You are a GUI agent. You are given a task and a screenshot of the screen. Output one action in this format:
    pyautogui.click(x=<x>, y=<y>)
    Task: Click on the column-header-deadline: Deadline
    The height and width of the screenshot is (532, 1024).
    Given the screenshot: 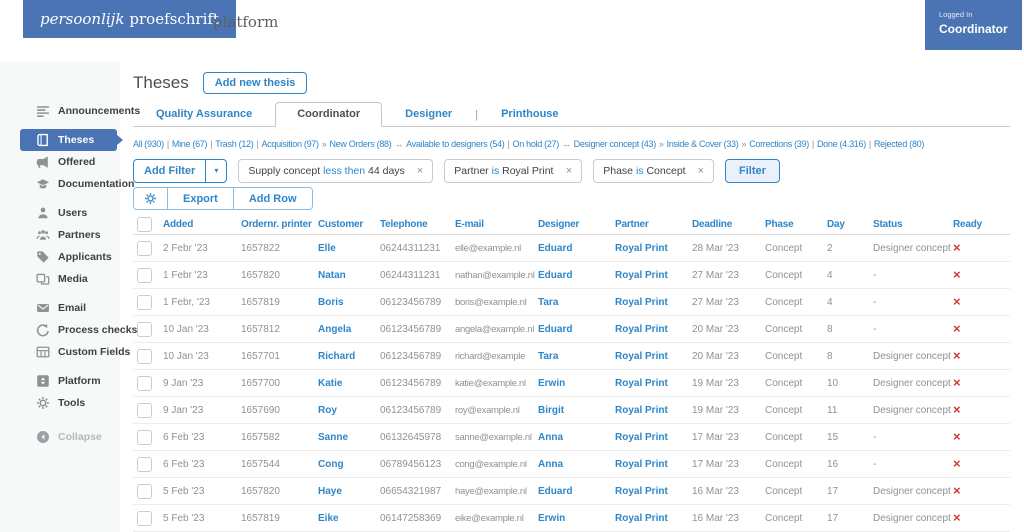 What is the action you would take?
    pyautogui.click(x=728, y=224)
    